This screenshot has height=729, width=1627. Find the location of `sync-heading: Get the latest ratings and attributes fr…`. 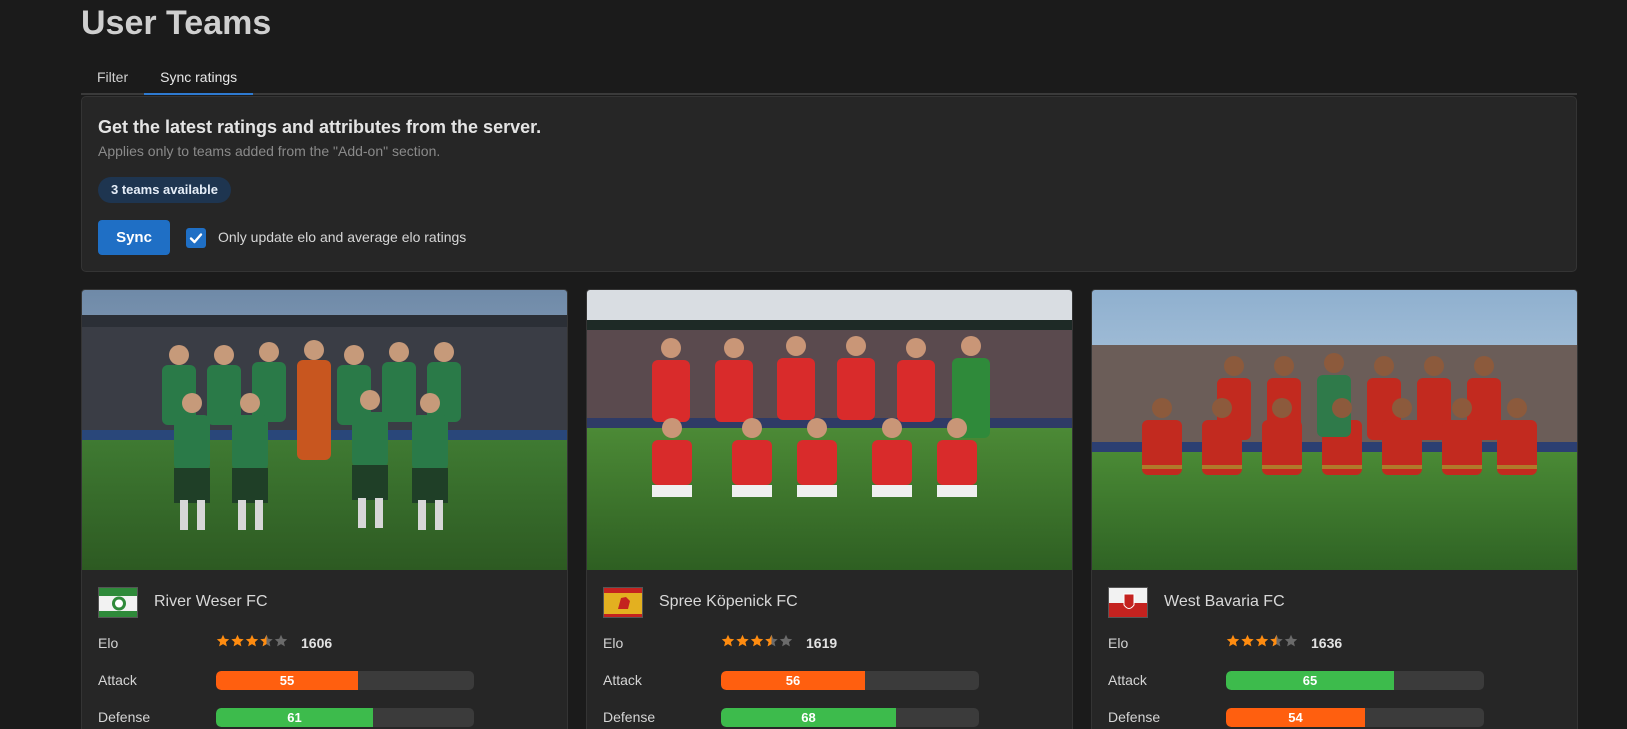

sync-heading: Get the latest ratings and attributes fr… is located at coordinates (320, 127).